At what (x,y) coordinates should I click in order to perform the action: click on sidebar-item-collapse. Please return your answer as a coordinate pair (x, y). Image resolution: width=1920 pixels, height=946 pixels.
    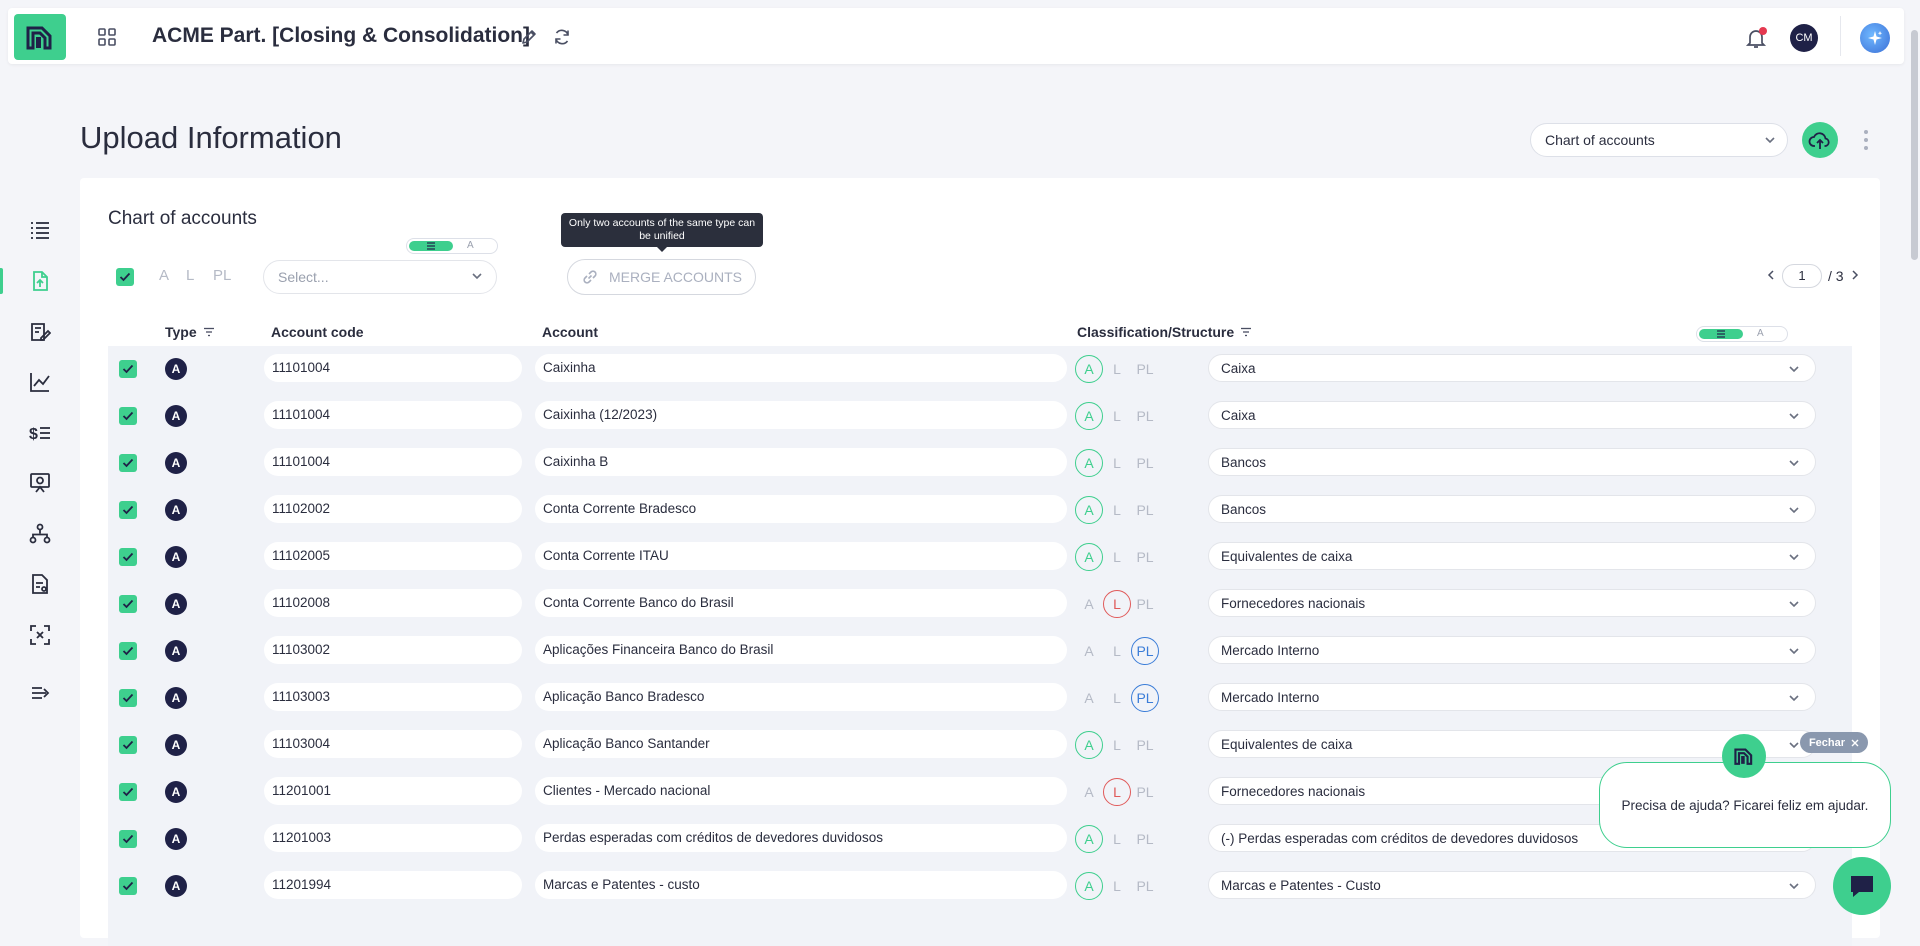
    Looking at the image, I should click on (40, 693).